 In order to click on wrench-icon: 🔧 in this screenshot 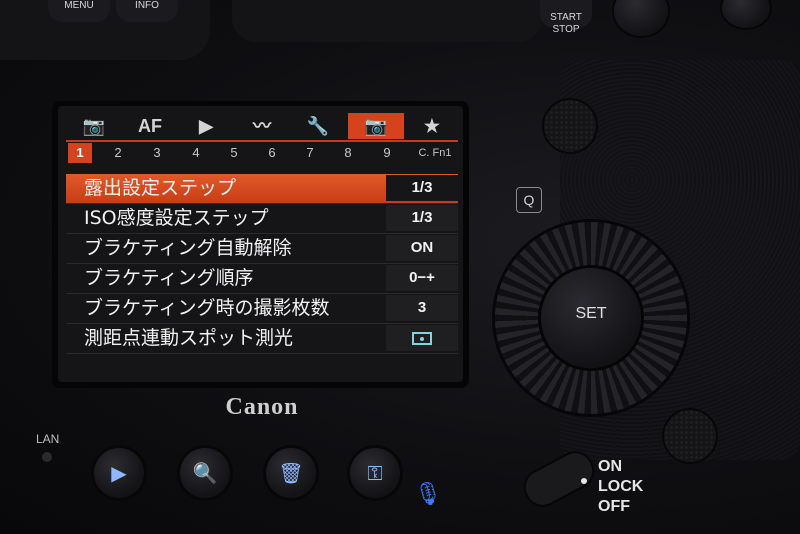, I will do `click(318, 126)`.